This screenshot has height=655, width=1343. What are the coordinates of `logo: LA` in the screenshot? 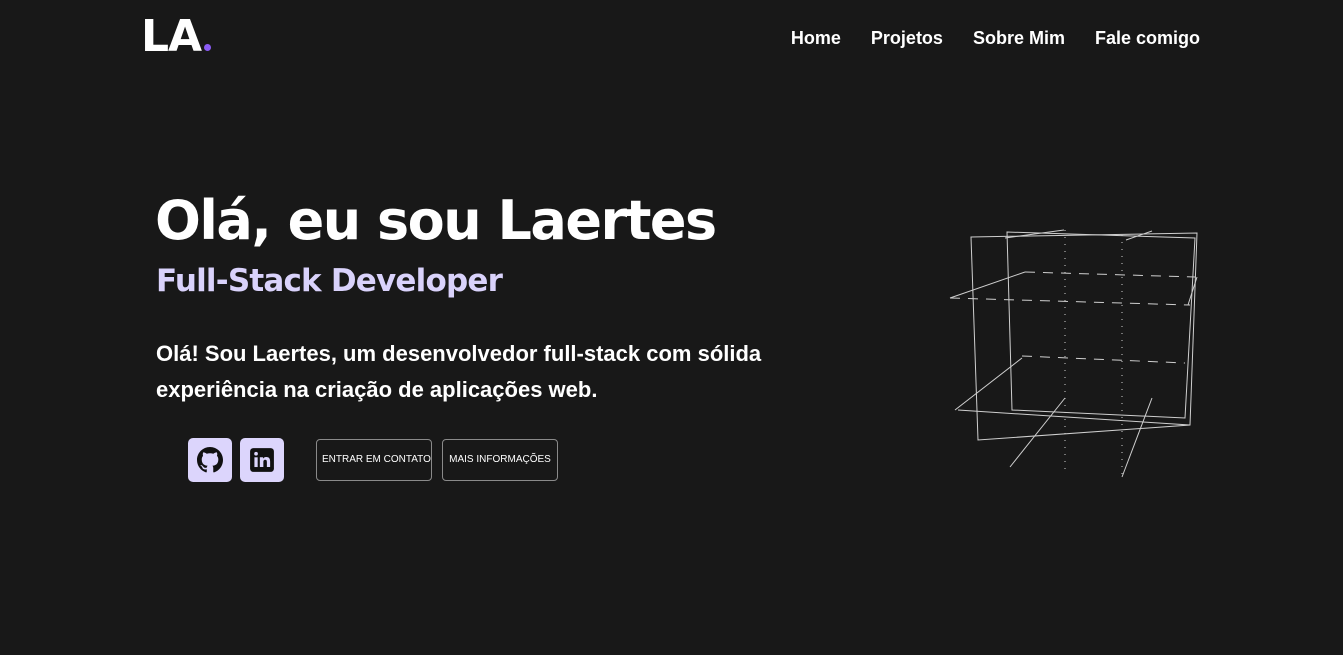 It's located at (176, 37).